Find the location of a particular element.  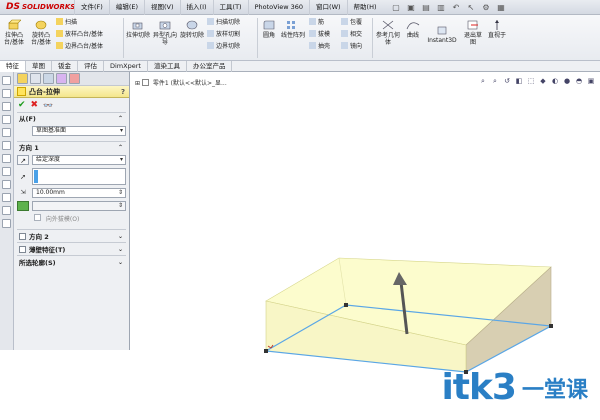

tab-office-products: 办公室产品 is located at coordinates (210, 66).